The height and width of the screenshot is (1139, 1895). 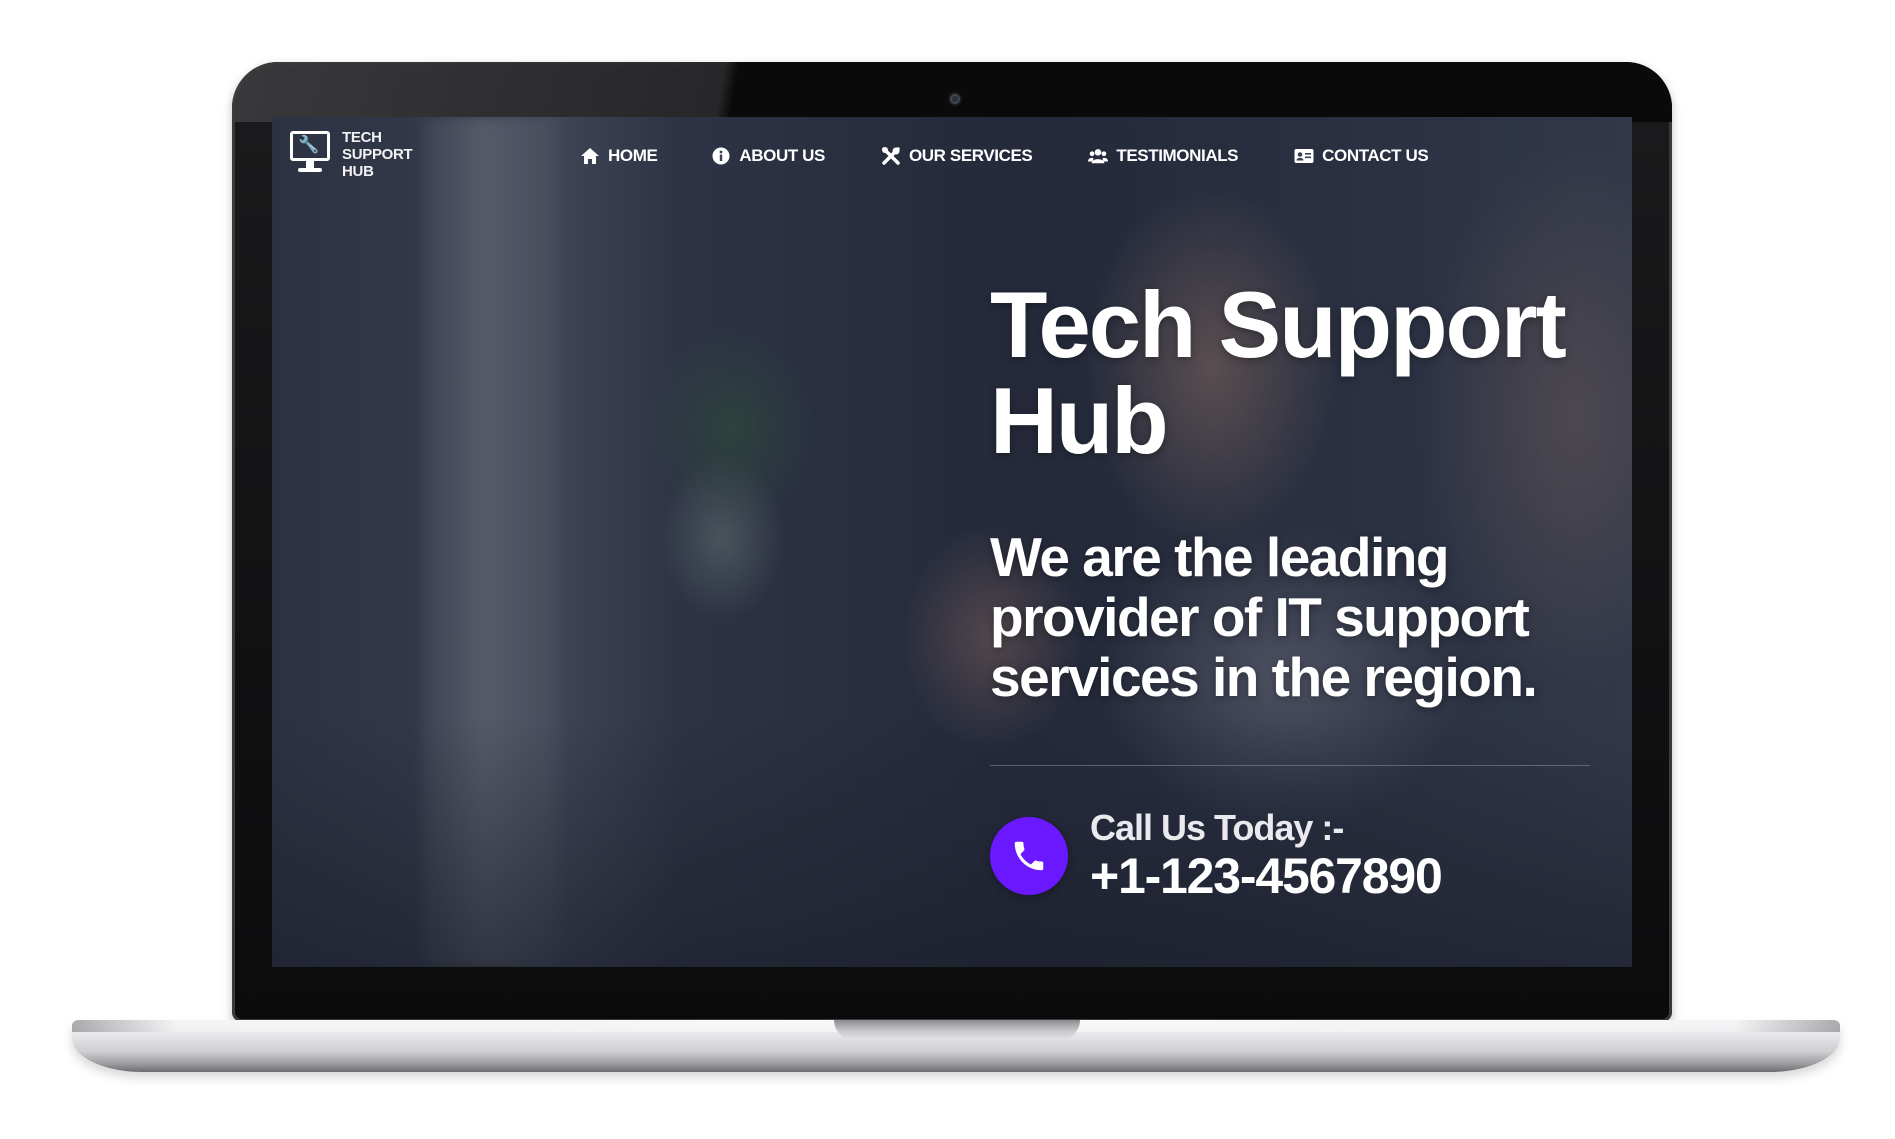 What do you see at coordinates (362, 137) in the screenshot?
I see `logo-line-1: TECH` at bounding box center [362, 137].